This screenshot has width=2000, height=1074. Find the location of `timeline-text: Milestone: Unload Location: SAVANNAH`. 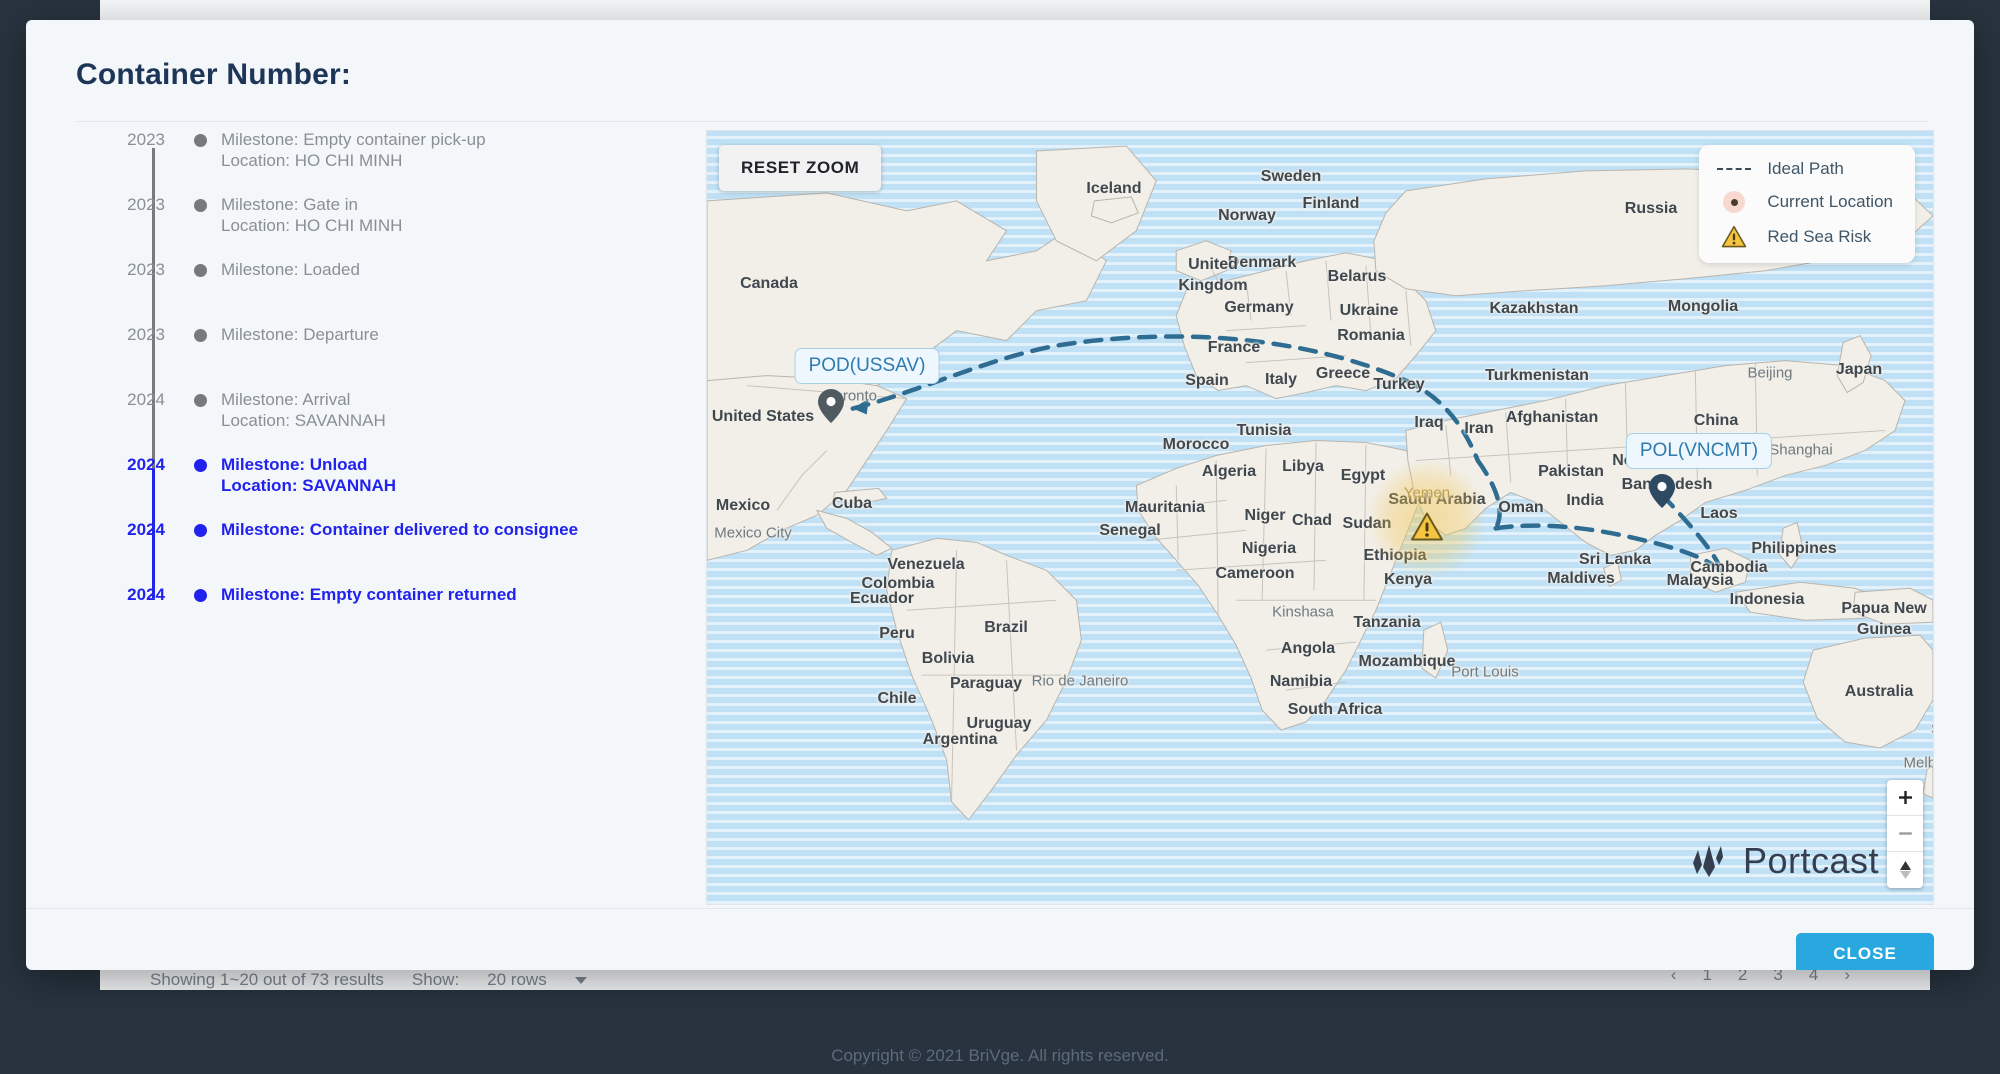

timeline-text: Milestone: Unload Location: SAVANNAH is located at coordinates (308, 475).